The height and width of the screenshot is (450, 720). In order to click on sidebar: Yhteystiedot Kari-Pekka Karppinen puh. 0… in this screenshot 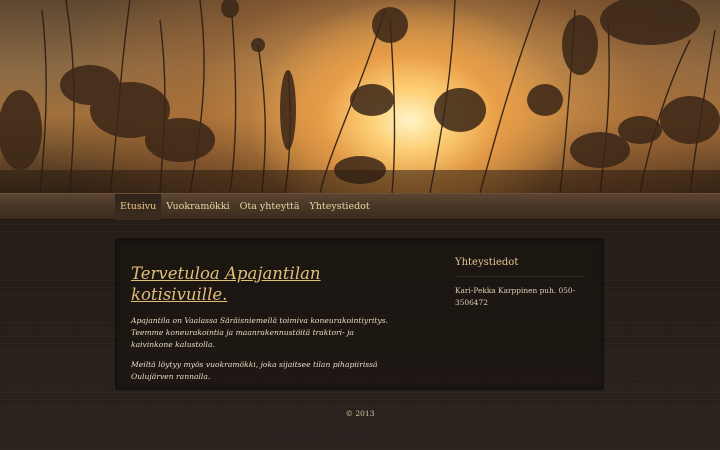, I will do `click(519, 283)`.